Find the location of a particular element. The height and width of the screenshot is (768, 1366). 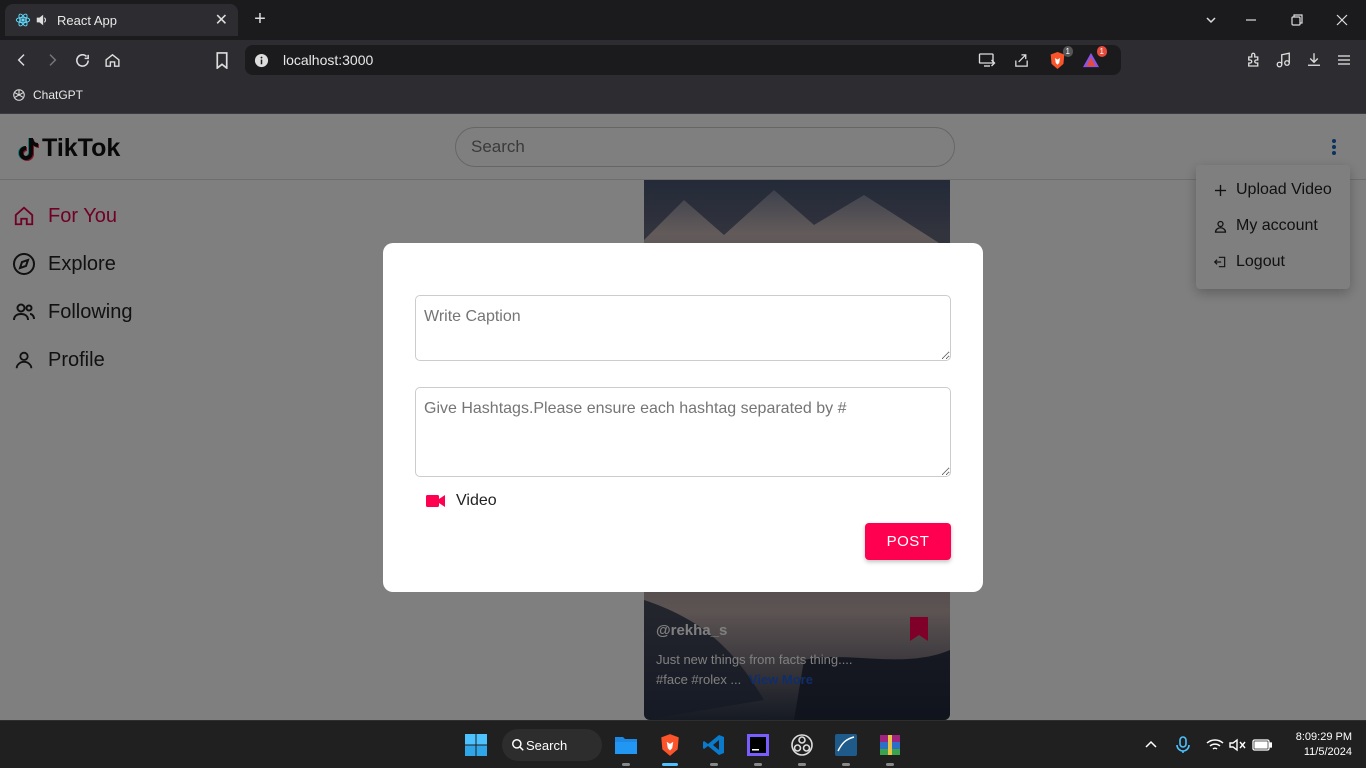

system-clock: 8:09:29 PM 11/5/2024 is located at coordinates (1317, 745).